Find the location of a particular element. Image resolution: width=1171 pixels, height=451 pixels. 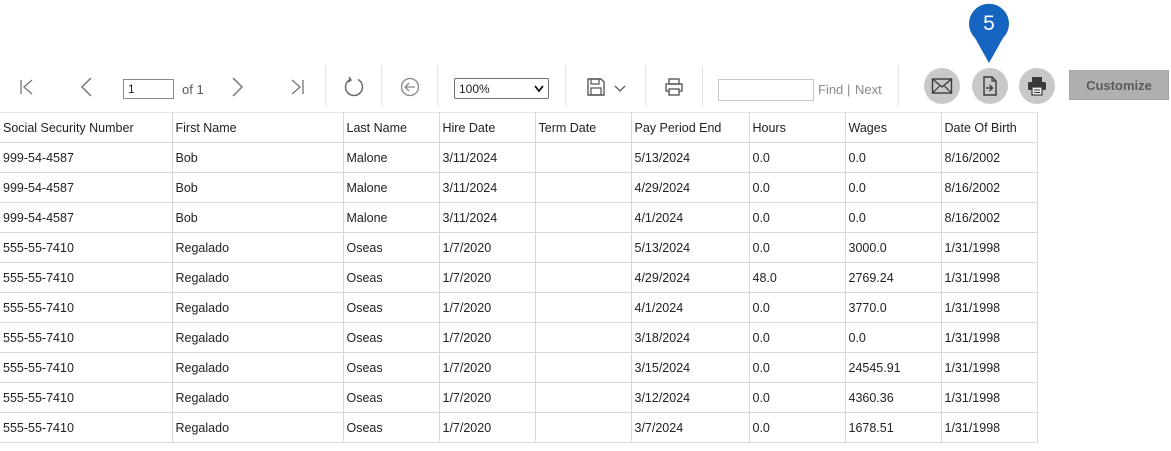

last-page-icon is located at coordinates (297, 87).